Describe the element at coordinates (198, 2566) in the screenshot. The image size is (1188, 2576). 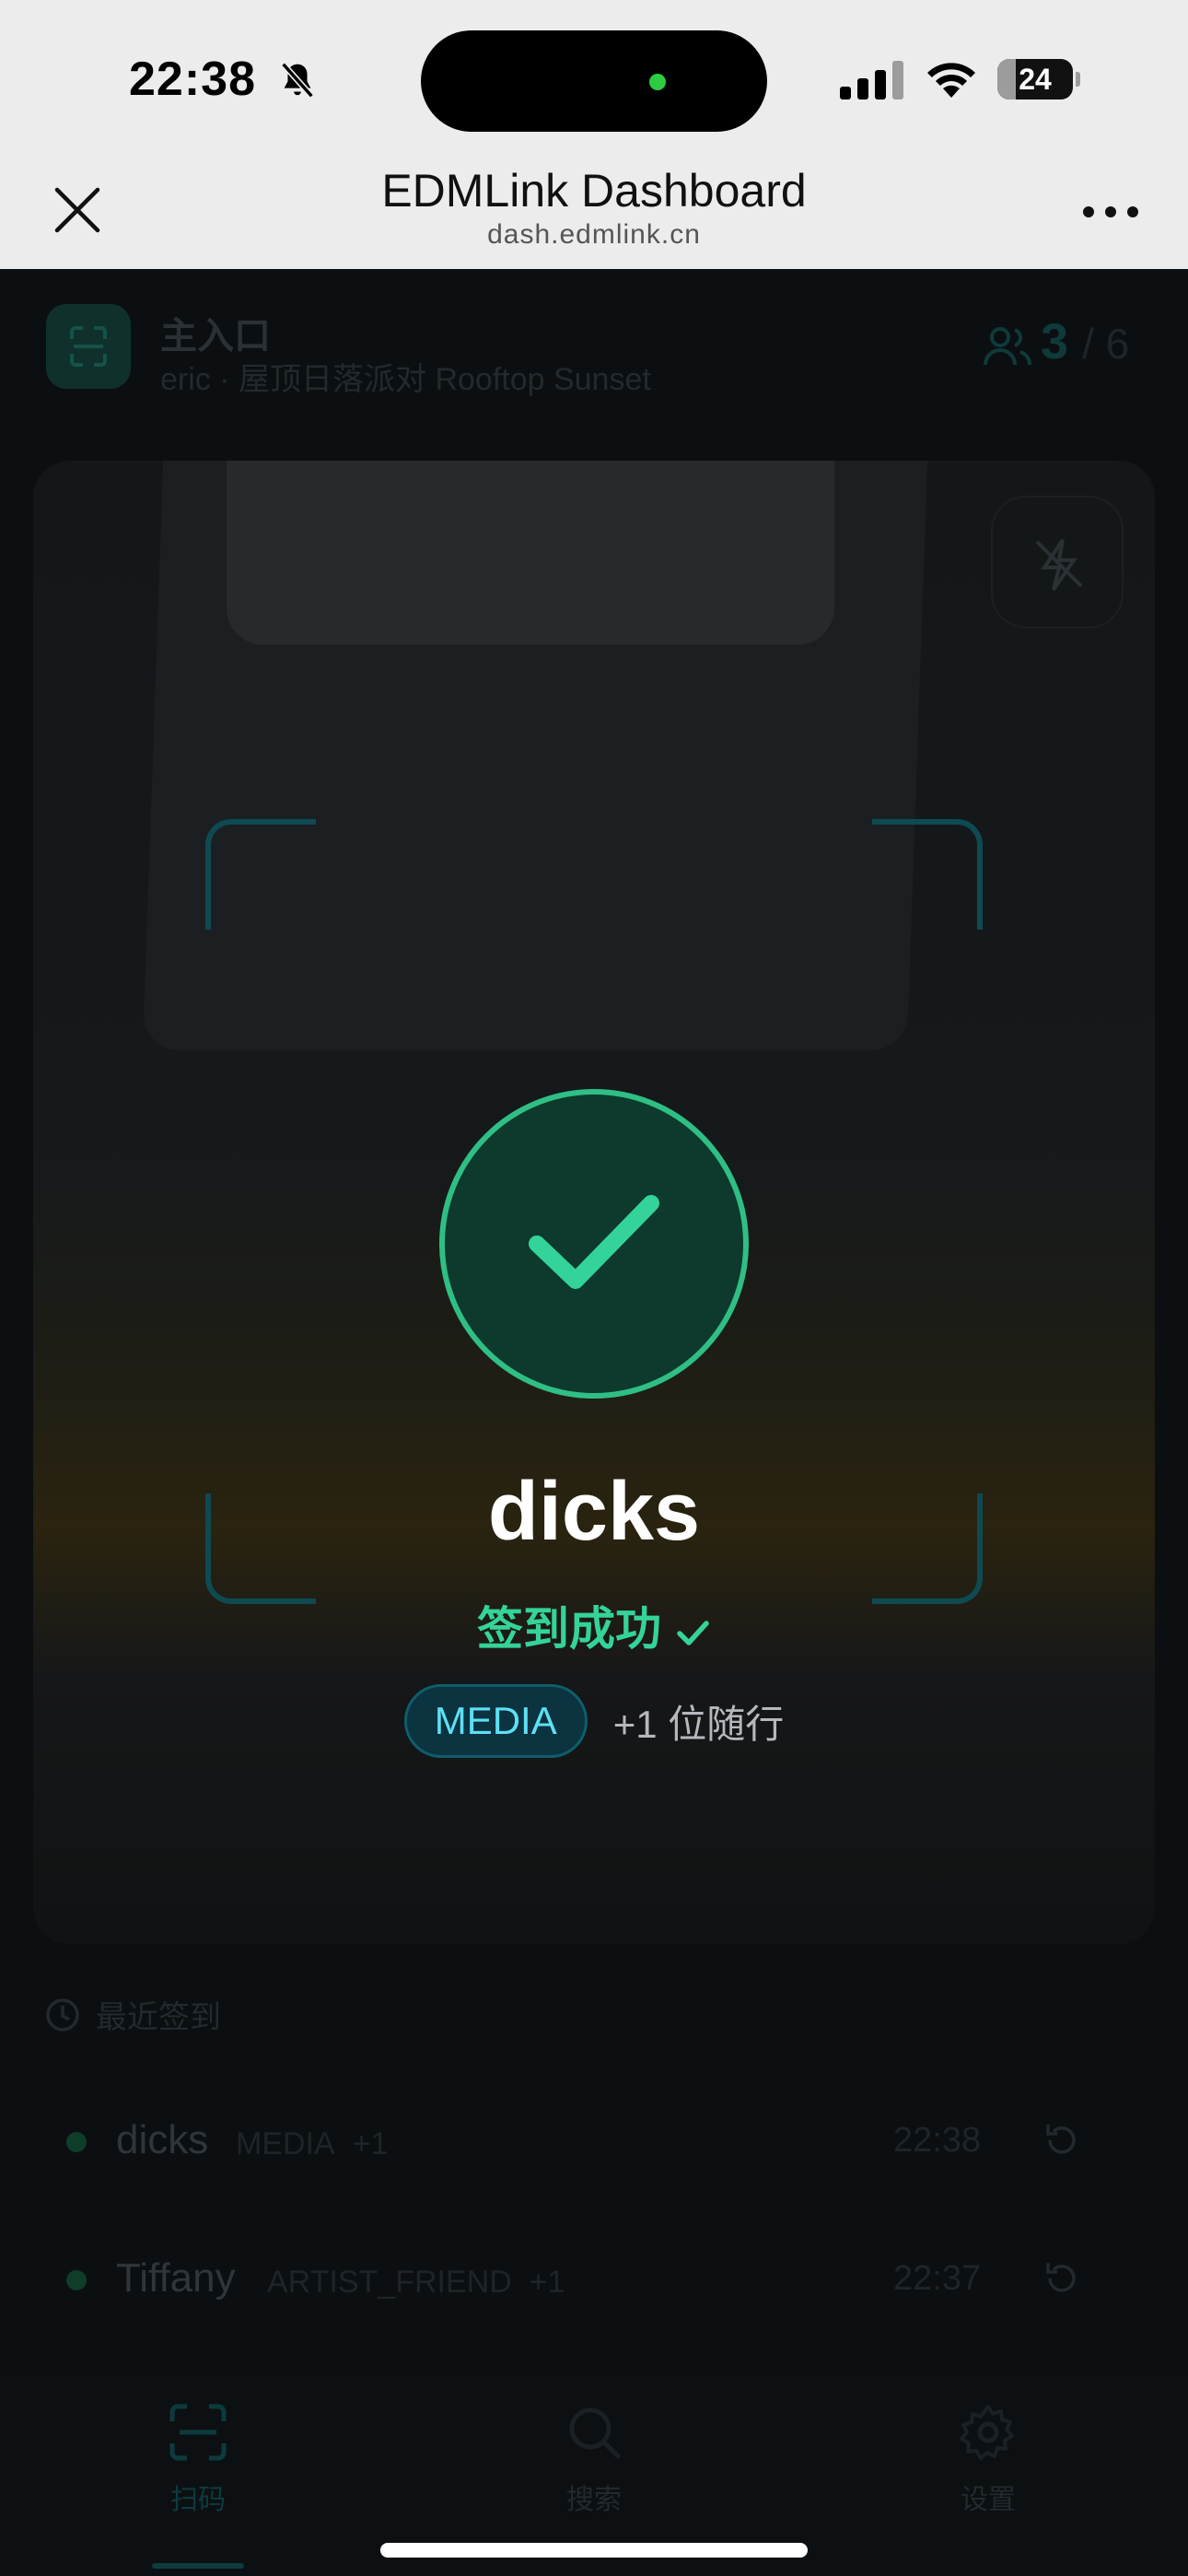
I see `active-tab-indicator` at that location.